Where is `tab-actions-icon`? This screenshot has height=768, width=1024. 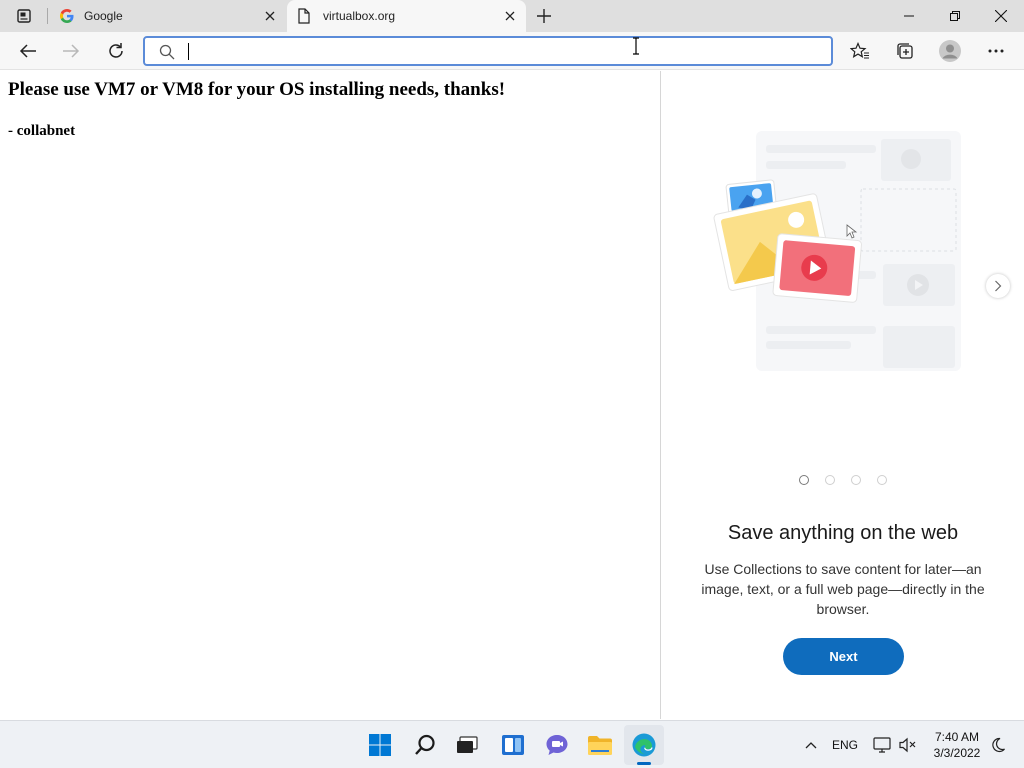 tab-actions-icon is located at coordinates (24, 16).